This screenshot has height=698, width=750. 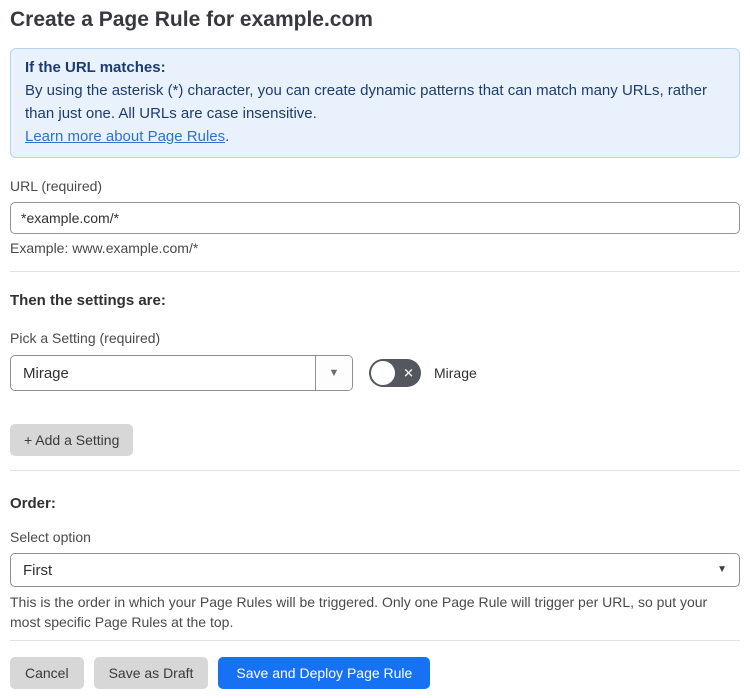 What do you see at coordinates (375, 136) in the screenshot?
I see `info-box-link-line: Learn more about Page Rules.` at bounding box center [375, 136].